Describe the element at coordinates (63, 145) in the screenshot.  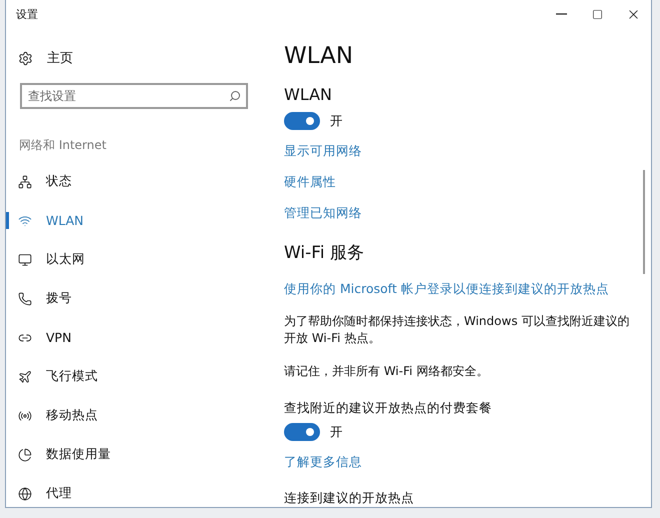
I see `section-label: 网络和 Internet` at that location.